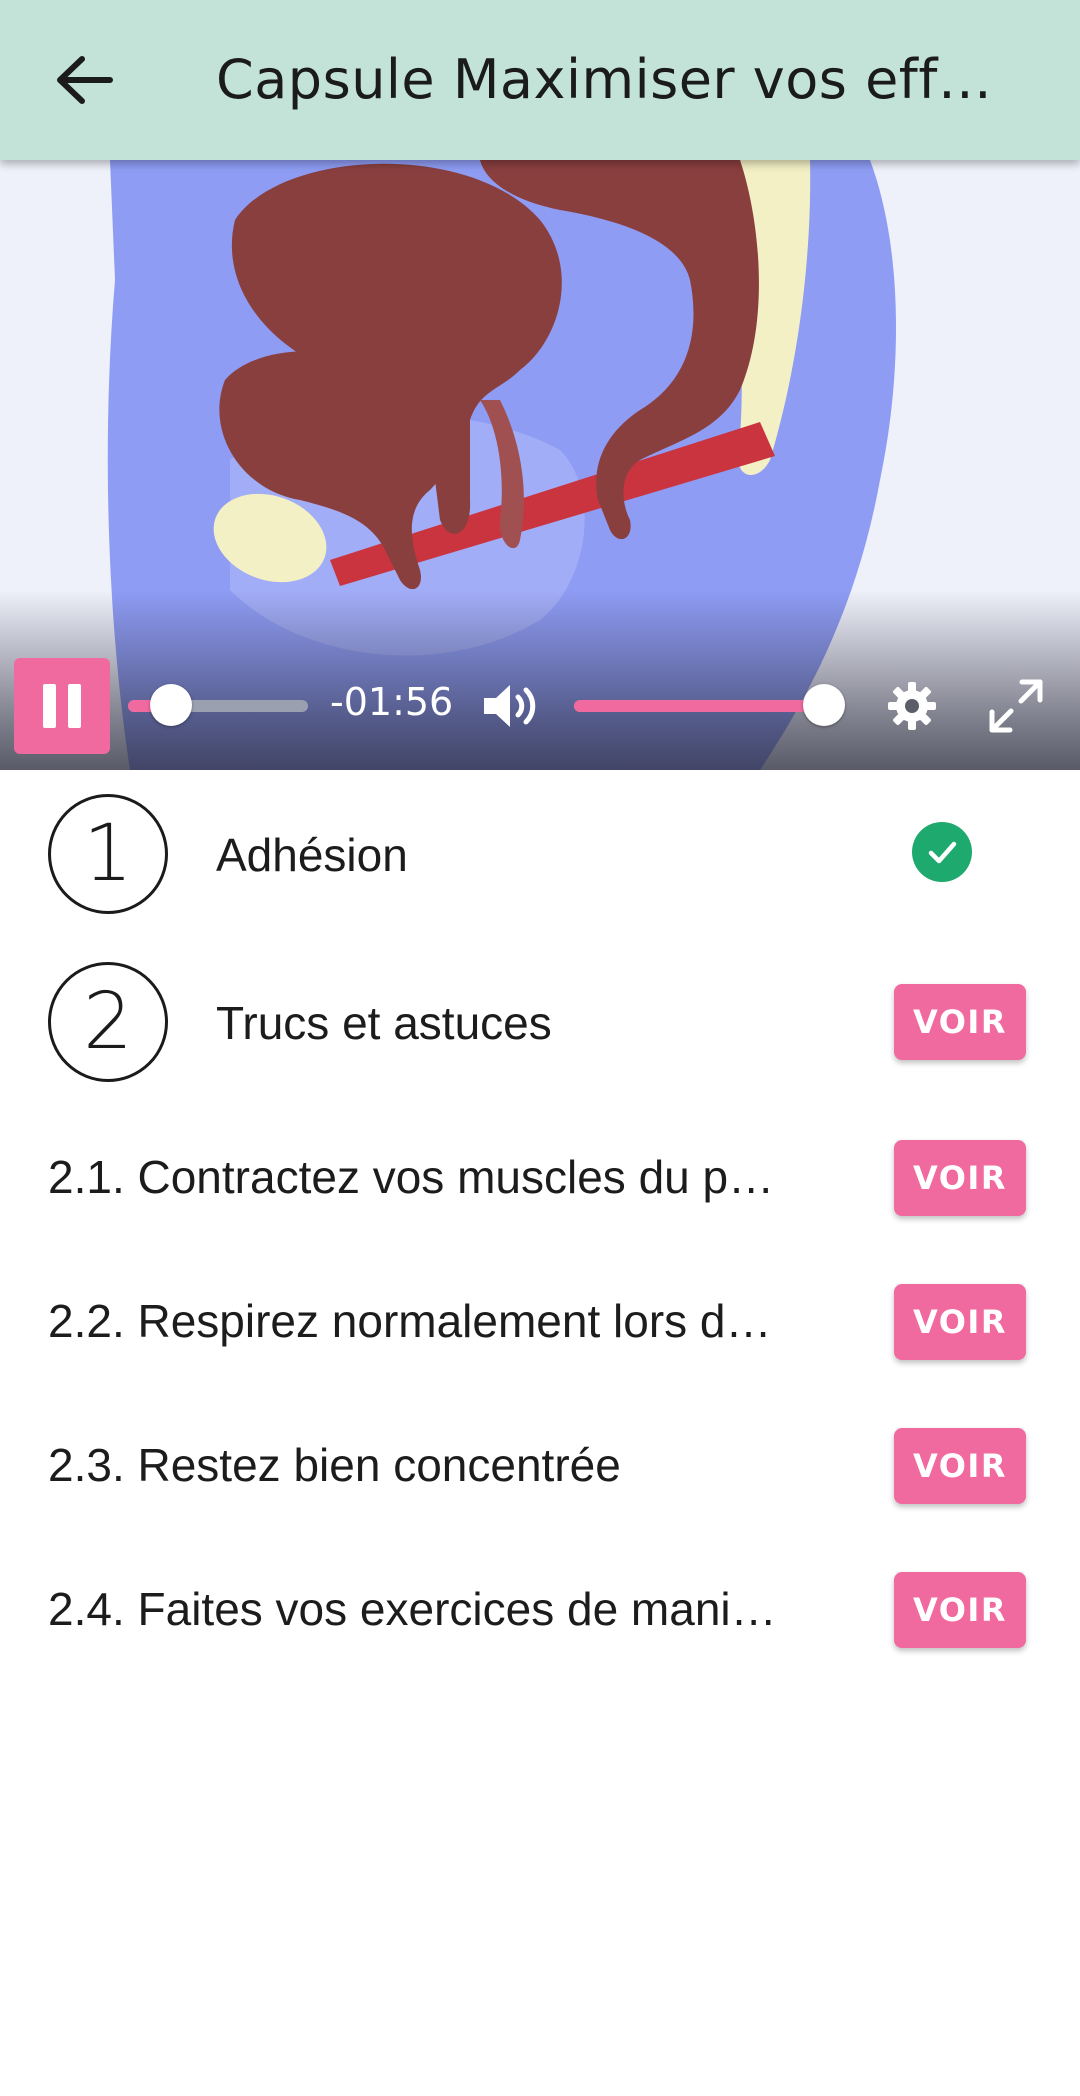 This screenshot has height=2096, width=1080. What do you see at coordinates (171, 705) in the screenshot?
I see `seek-thumb` at bounding box center [171, 705].